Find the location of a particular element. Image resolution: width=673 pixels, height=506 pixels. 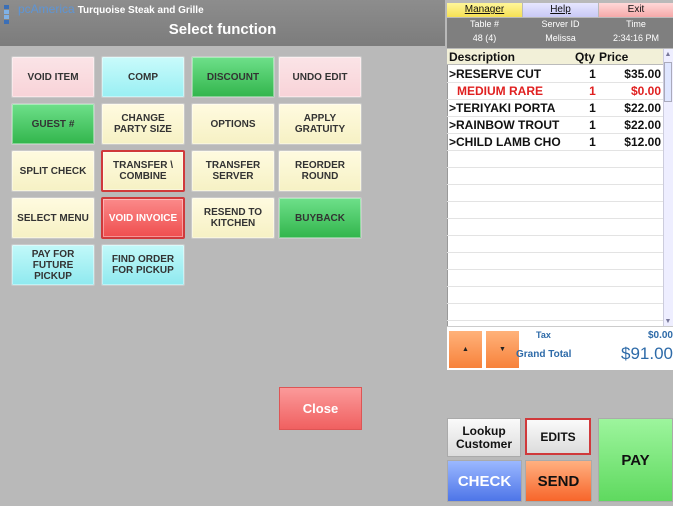

order-row: >TERIYAKI PORTA 1 $22.00 is located at coordinates (555, 108).